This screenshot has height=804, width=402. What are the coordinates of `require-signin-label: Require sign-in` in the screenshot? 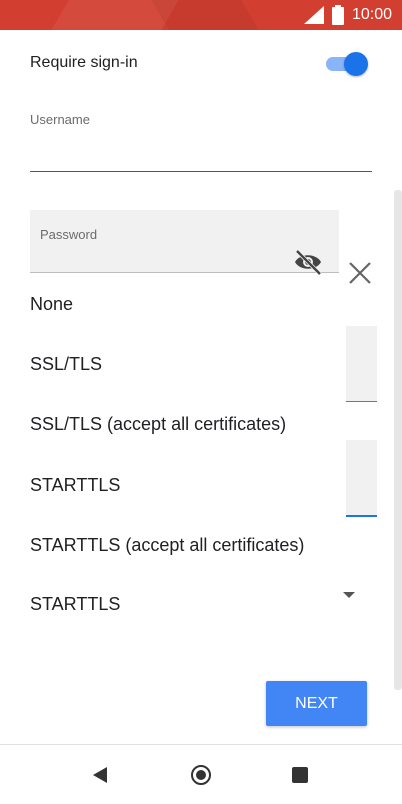 It's located at (84, 62).